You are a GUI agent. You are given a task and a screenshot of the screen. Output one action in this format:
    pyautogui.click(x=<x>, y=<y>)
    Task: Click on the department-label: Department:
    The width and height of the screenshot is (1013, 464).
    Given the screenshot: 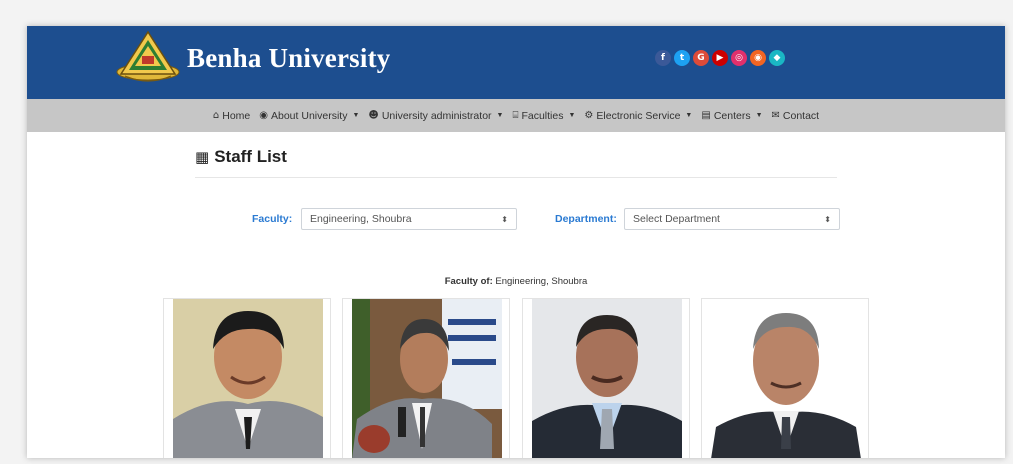 What is the action you would take?
    pyautogui.click(x=586, y=219)
    